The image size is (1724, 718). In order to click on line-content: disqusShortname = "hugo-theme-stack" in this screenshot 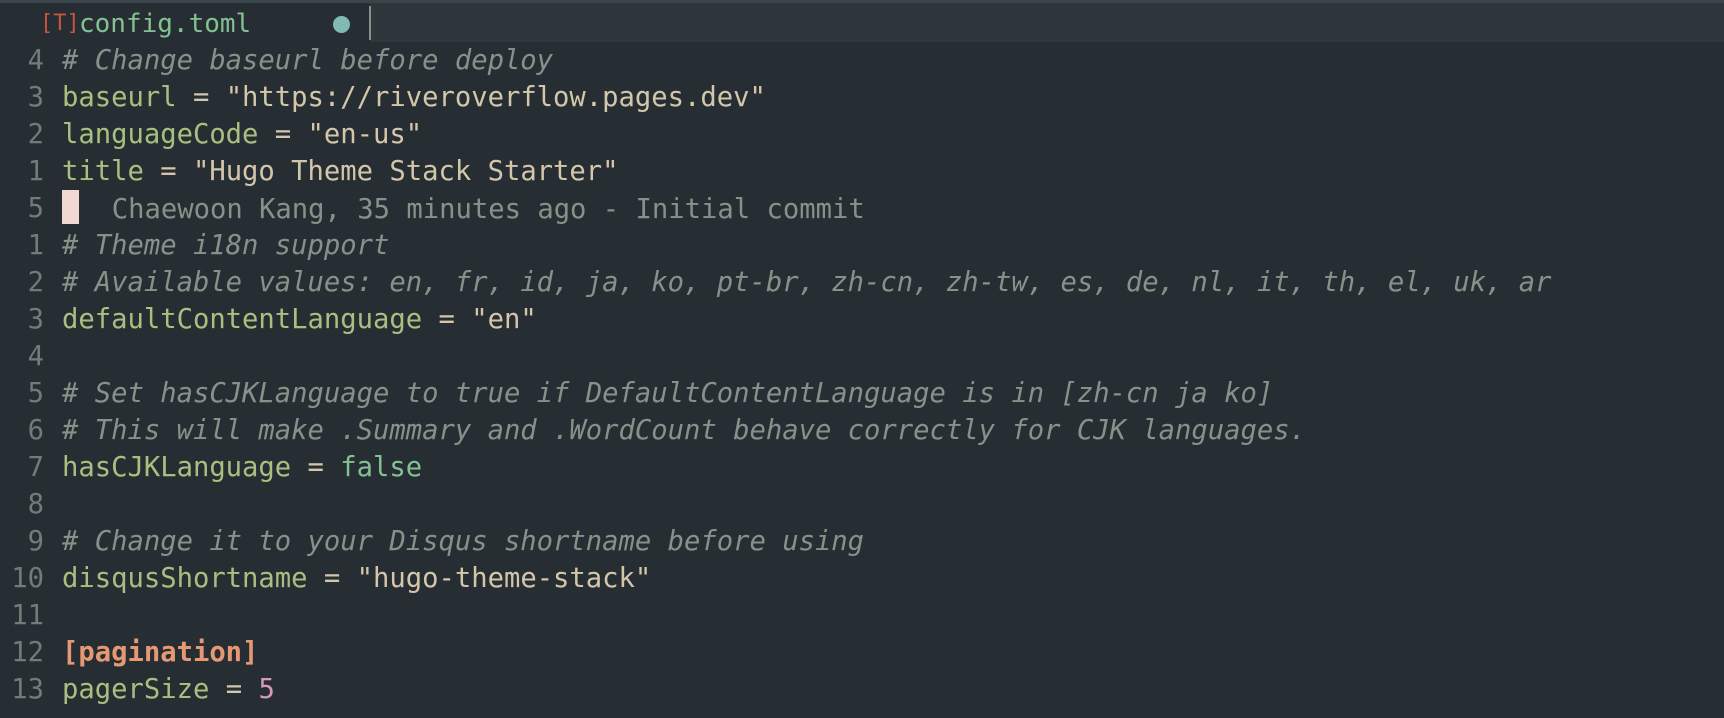, I will do `click(356, 578)`.